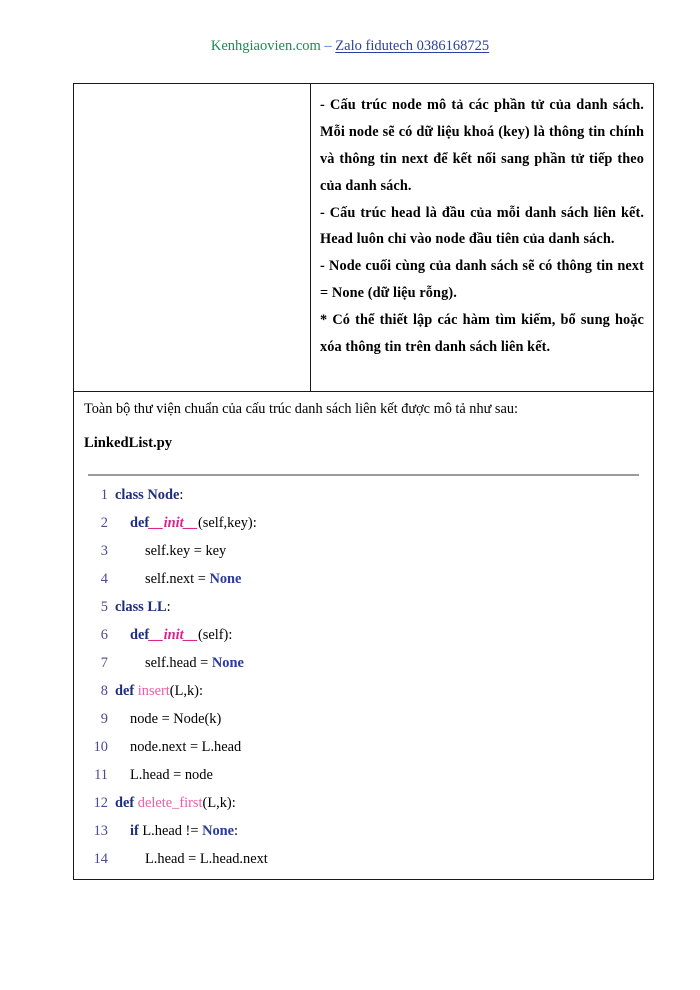 This screenshot has height=990, width=700. I want to click on code-line-number: 3, so click(104, 550).